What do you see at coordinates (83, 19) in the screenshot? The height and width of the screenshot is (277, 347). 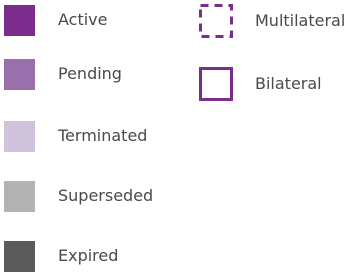 I see `active-label: Active` at bounding box center [83, 19].